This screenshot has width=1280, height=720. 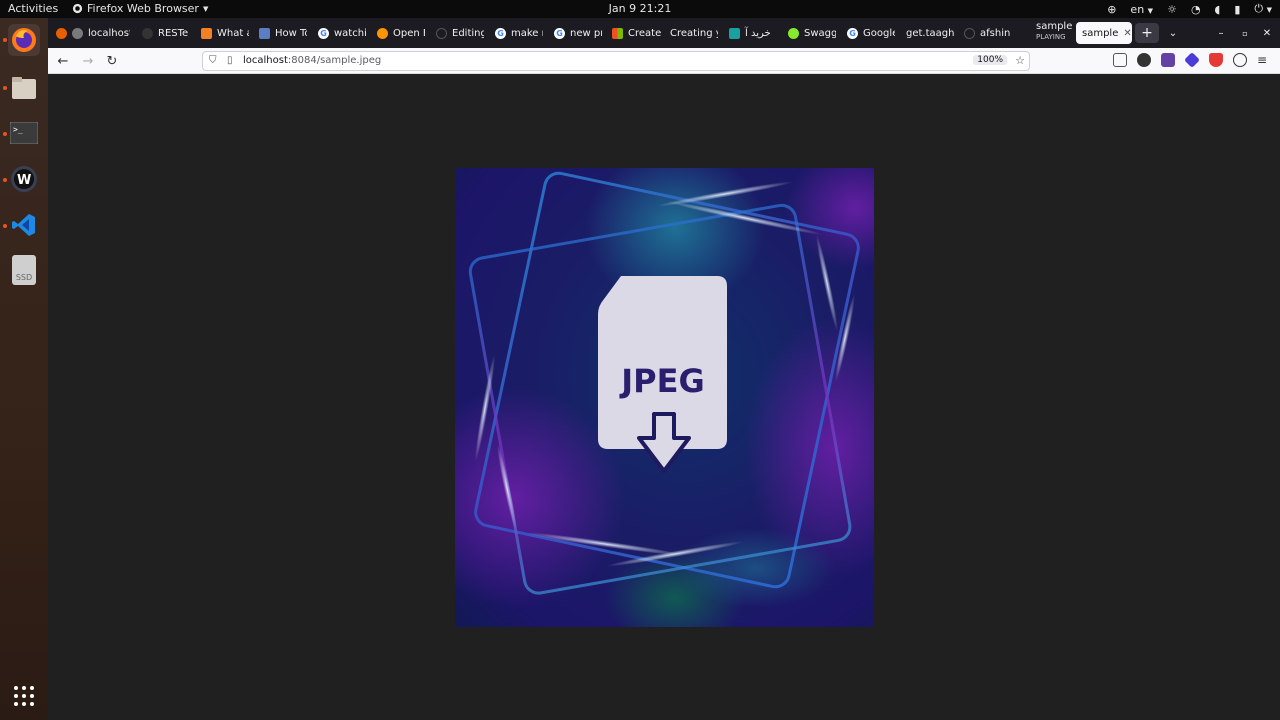 What do you see at coordinates (1240, 60) in the screenshot?
I see `darkreader-icon` at bounding box center [1240, 60].